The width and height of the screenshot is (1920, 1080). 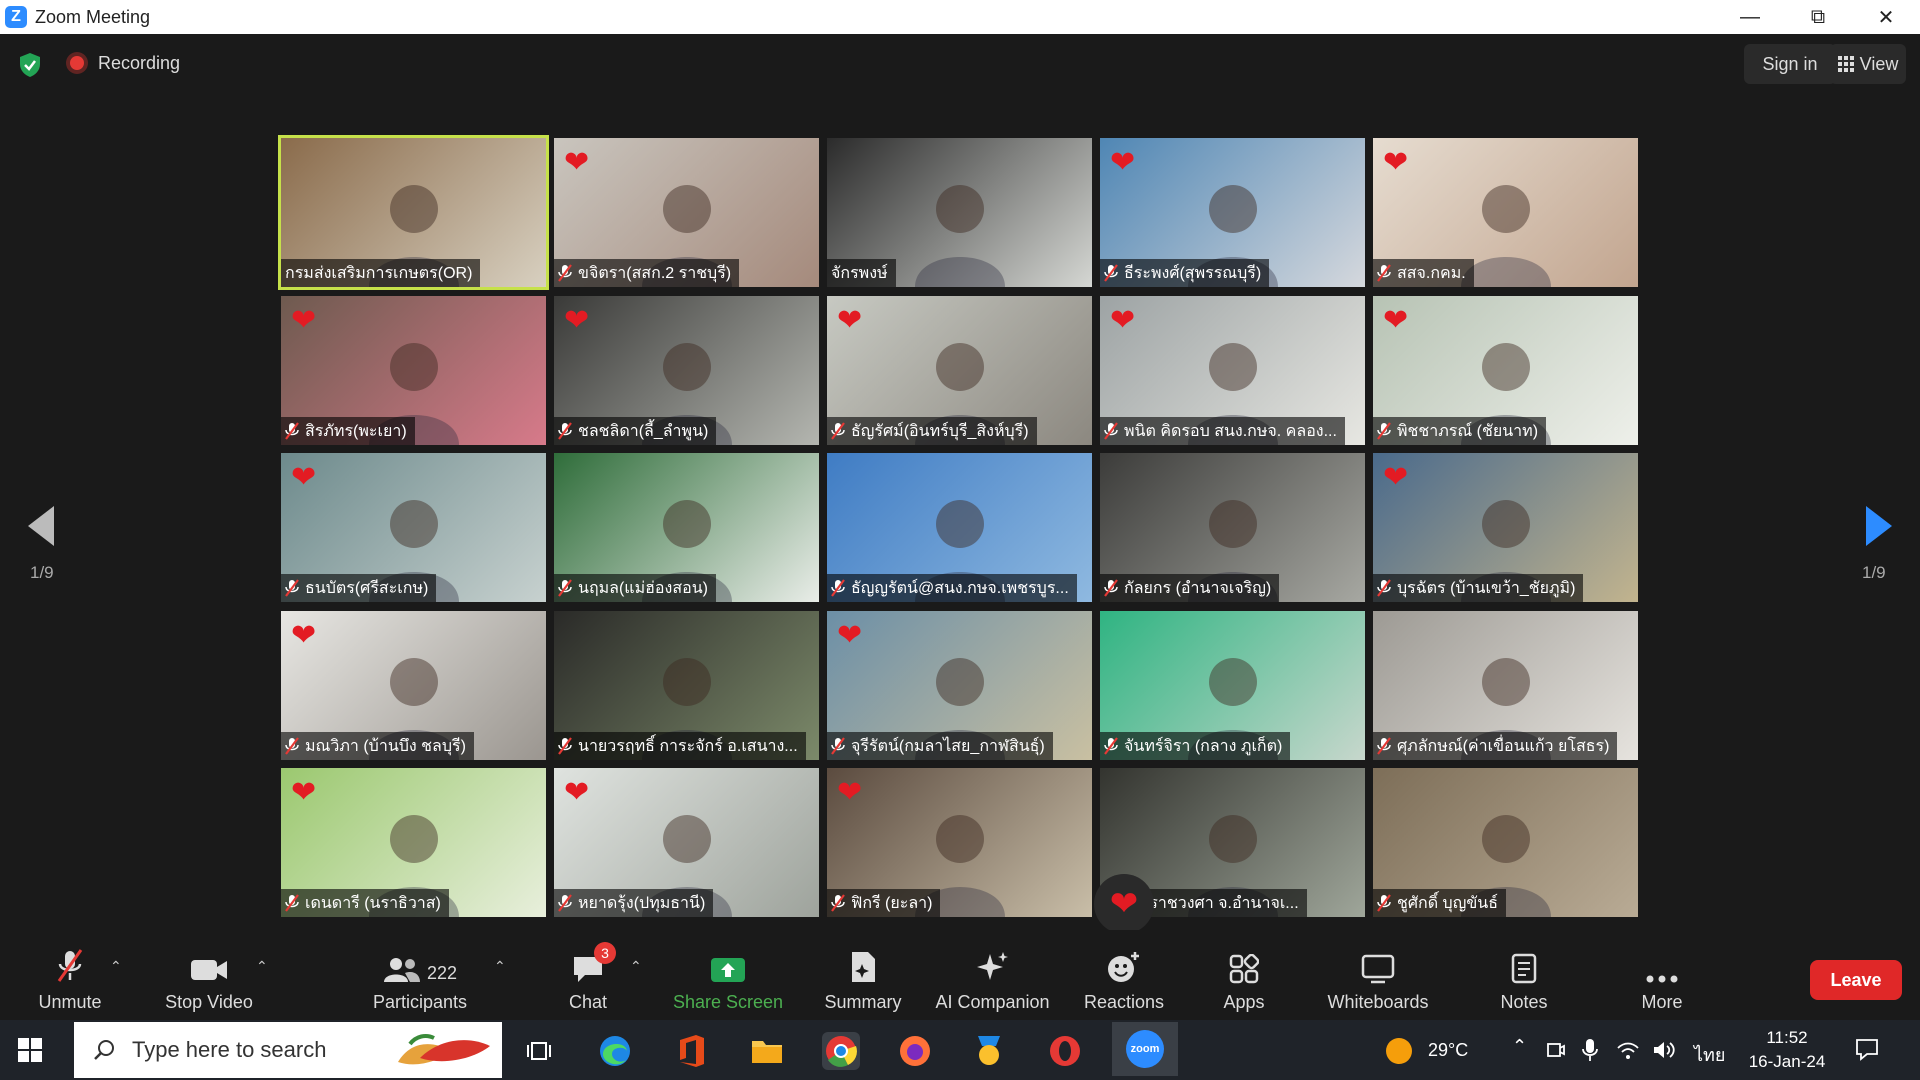 I want to click on participants-options-caret-icon: ⌃, so click(x=500, y=966).